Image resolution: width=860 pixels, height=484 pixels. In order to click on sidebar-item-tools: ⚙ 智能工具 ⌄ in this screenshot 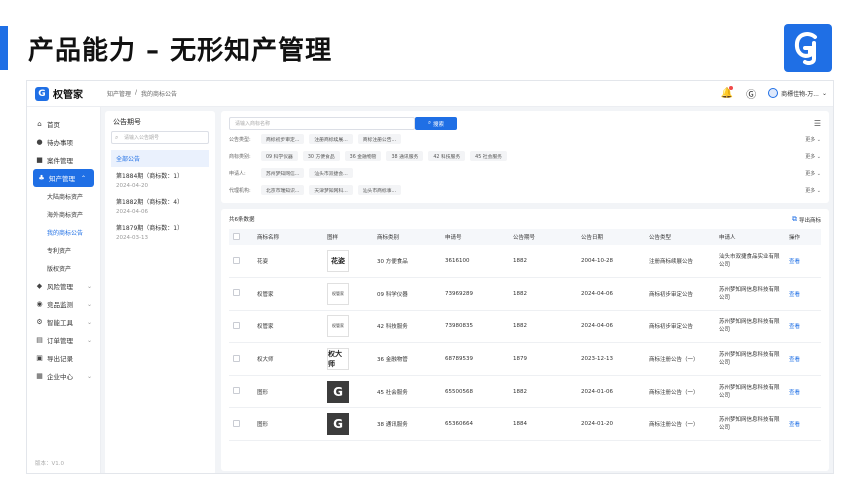, I will do `click(63, 322)`.